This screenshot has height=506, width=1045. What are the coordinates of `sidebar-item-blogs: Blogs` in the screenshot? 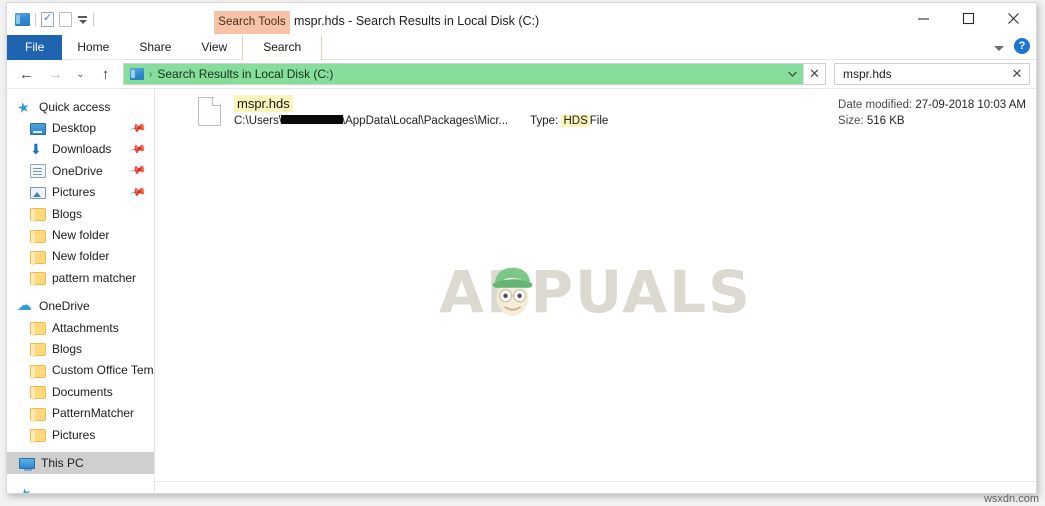 It's located at (80, 213).